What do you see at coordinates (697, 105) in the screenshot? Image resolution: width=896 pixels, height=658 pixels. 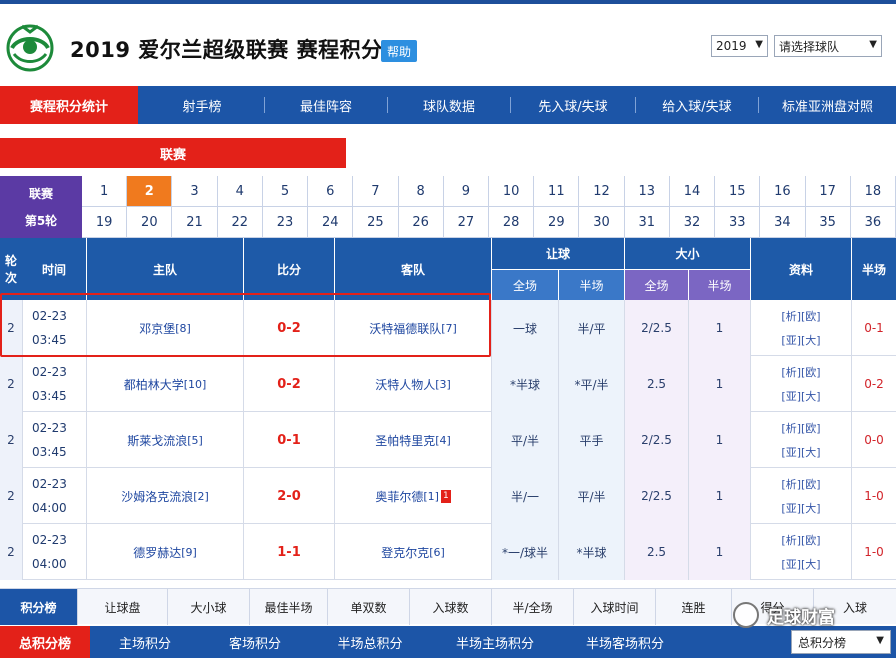 I see `nav-item-give-goal: 给入球/失球` at bounding box center [697, 105].